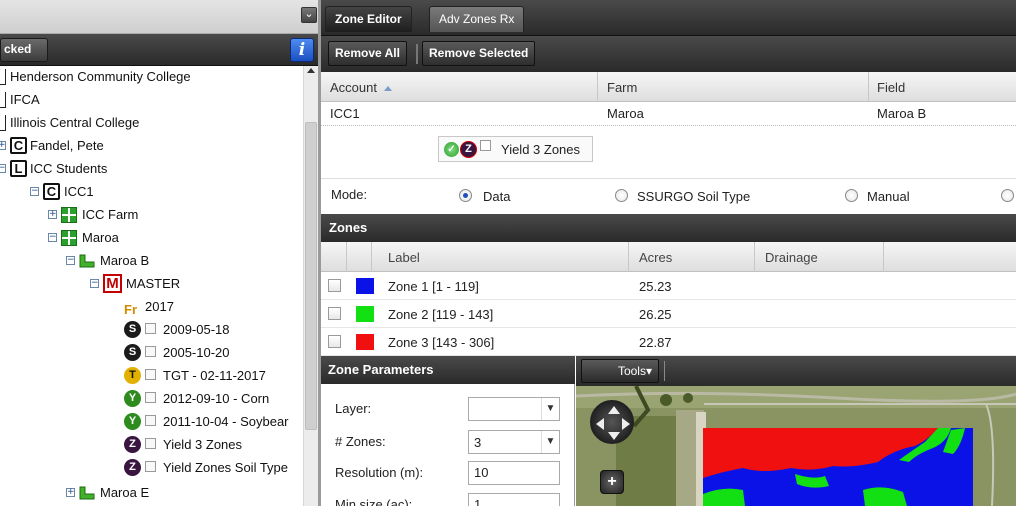 The image size is (1016, 506). Describe the element at coordinates (514, 409) in the screenshot. I see `layer-select: ▼` at that location.